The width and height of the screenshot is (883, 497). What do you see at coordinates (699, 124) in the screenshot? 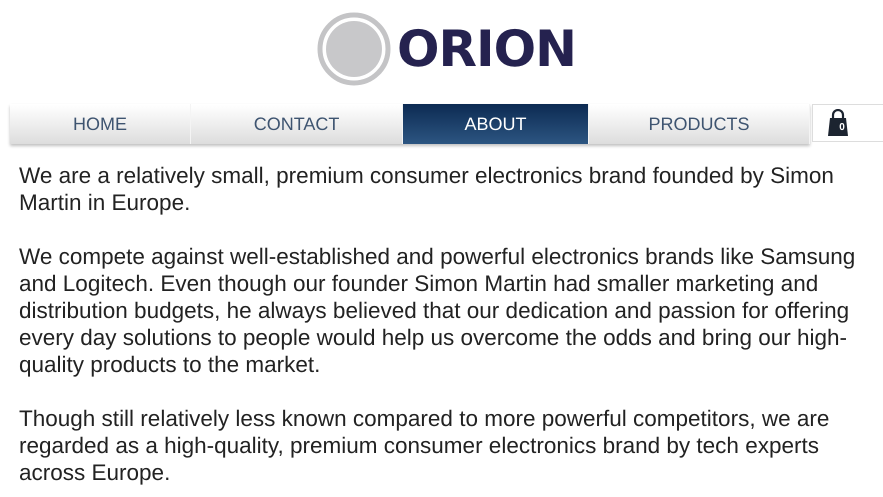
I see `nav-tab: PRODUCTS` at bounding box center [699, 124].